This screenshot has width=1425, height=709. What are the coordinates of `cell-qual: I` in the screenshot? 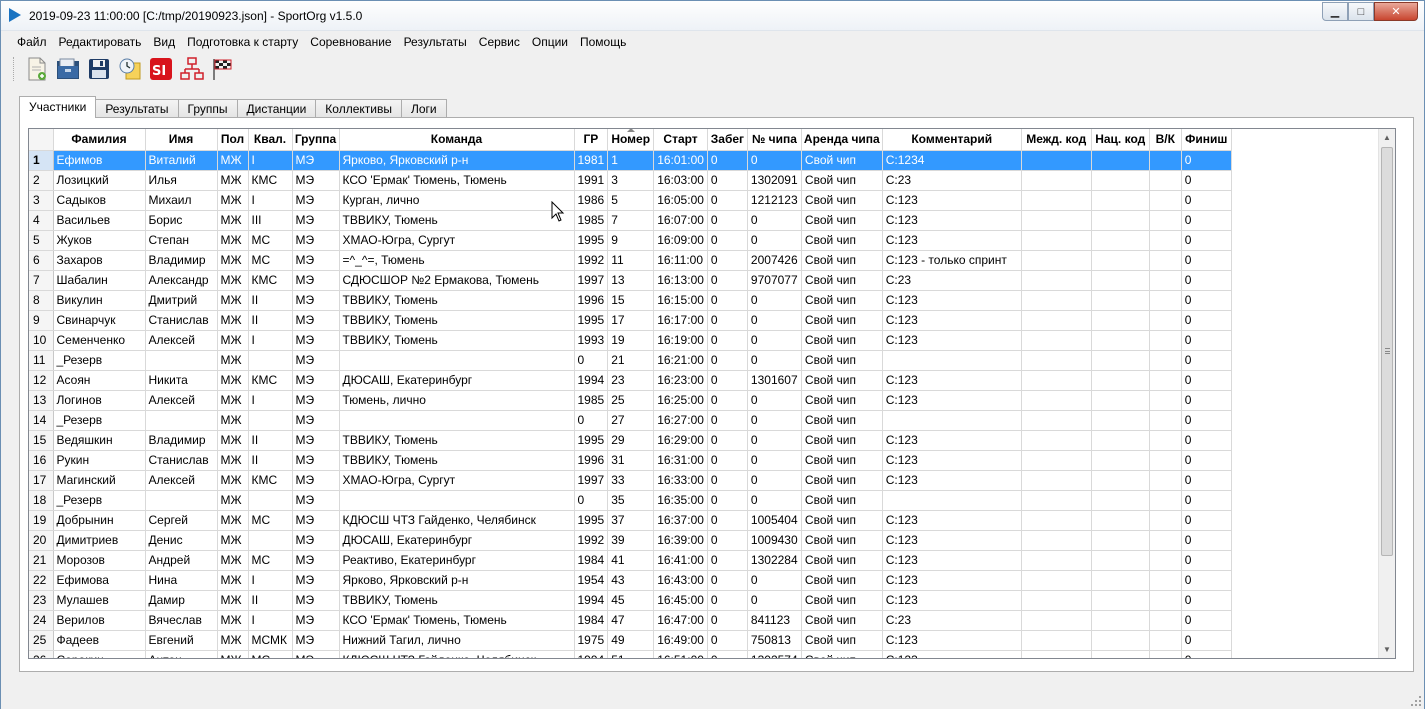 It's located at (270, 400).